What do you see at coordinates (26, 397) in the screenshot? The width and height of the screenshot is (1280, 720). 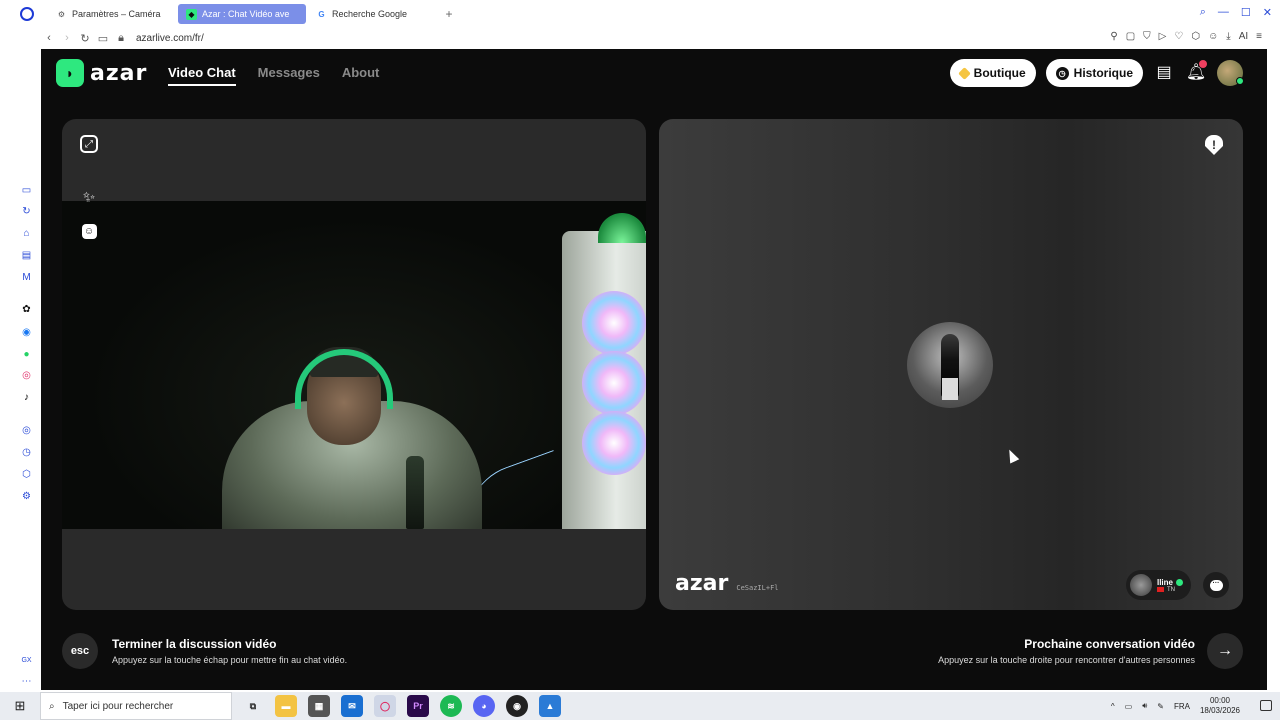 I see `tiktok-icon: ♪` at bounding box center [26, 397].